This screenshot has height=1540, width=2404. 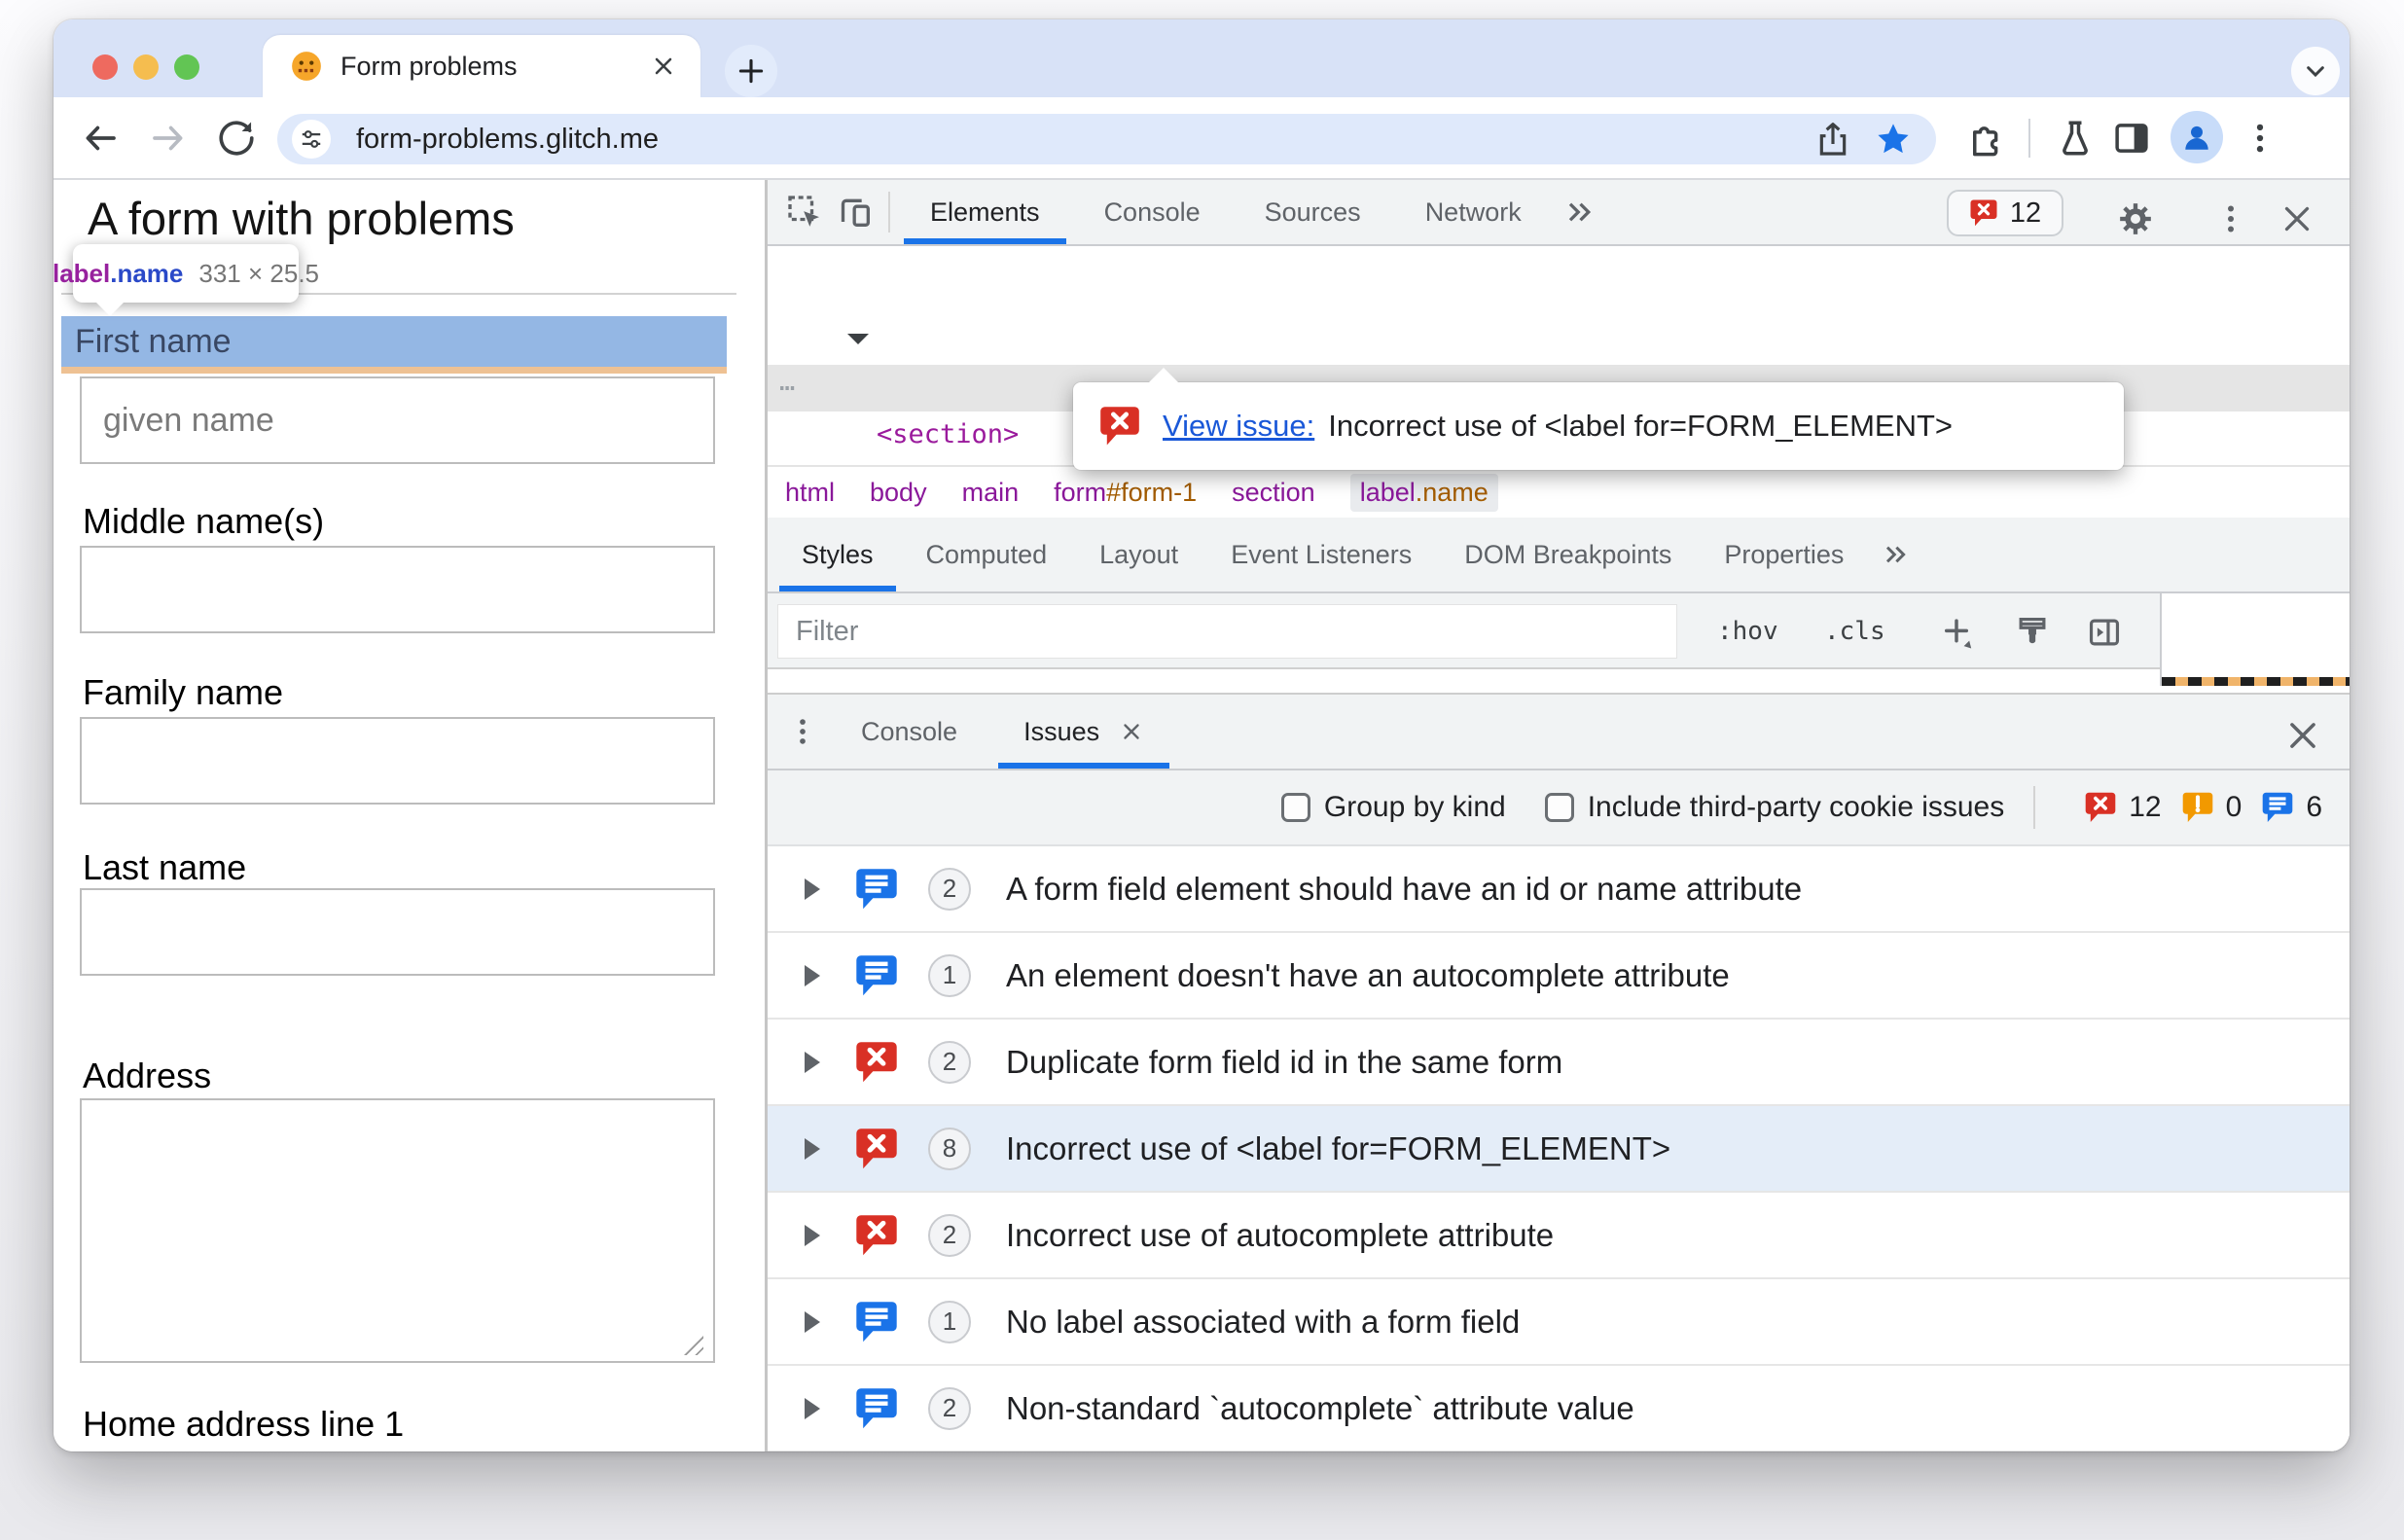 What do you see at coordinates (2297, 219) in the screenshot?
I see `devtools-close-icon` at bounding box center [2297, 219].